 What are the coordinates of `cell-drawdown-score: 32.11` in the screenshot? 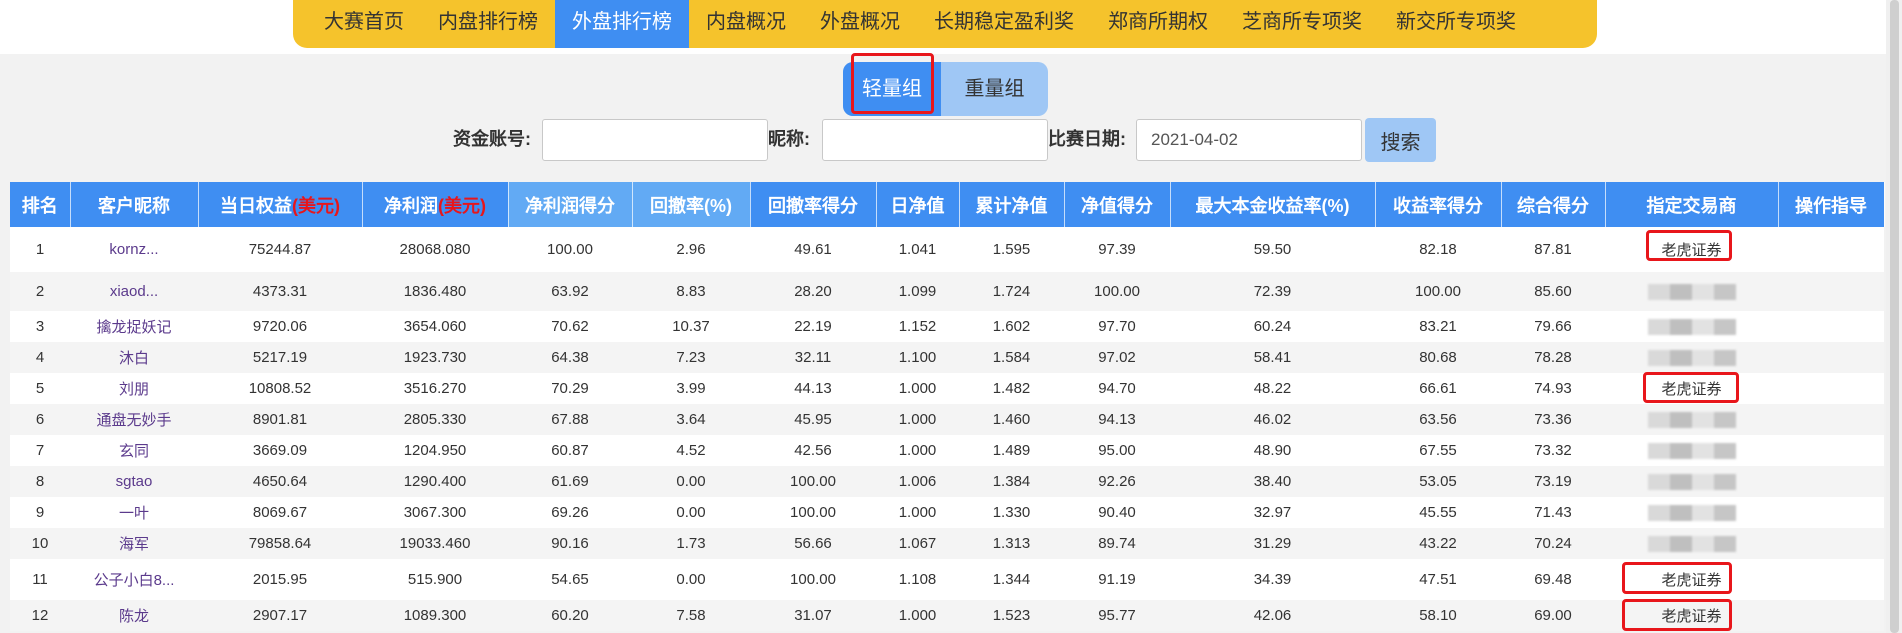 It's located at (813, 357).